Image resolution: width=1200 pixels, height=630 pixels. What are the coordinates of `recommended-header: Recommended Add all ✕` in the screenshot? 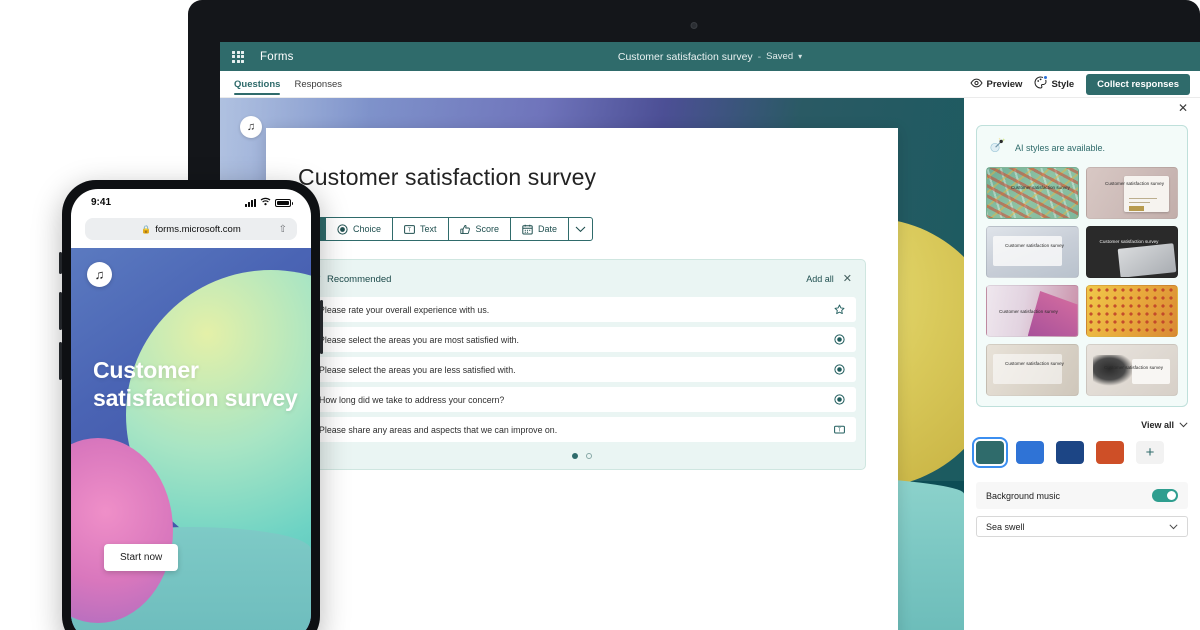 It's located at (582, 283).